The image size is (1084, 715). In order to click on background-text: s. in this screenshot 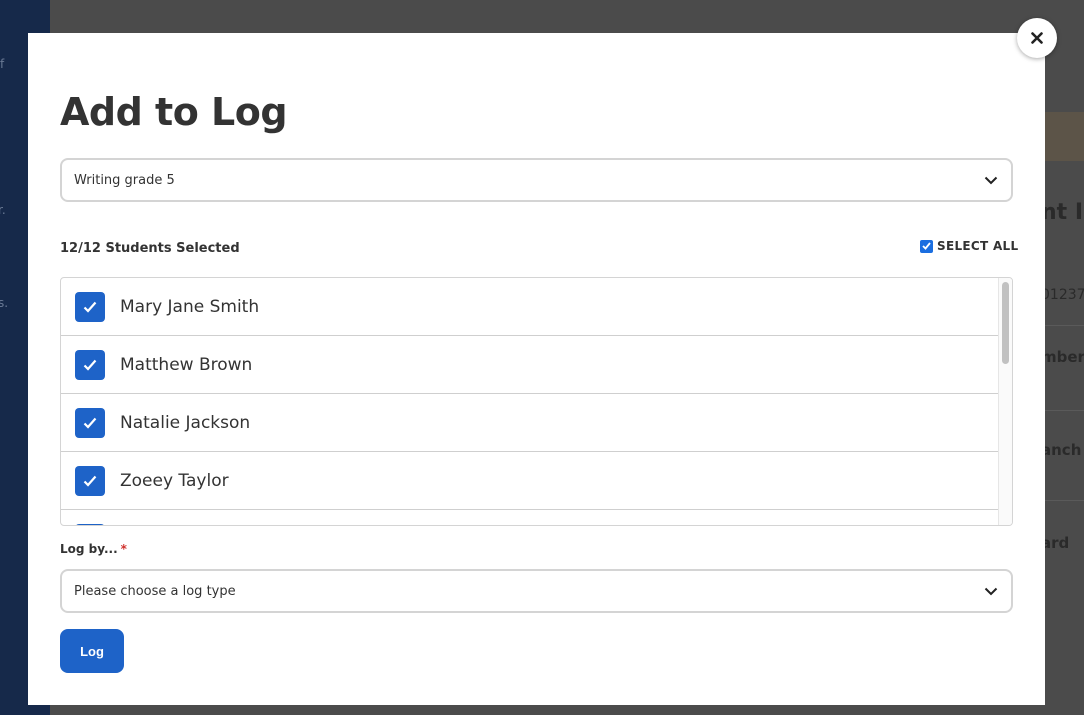, I will do `click(4, 303)`.